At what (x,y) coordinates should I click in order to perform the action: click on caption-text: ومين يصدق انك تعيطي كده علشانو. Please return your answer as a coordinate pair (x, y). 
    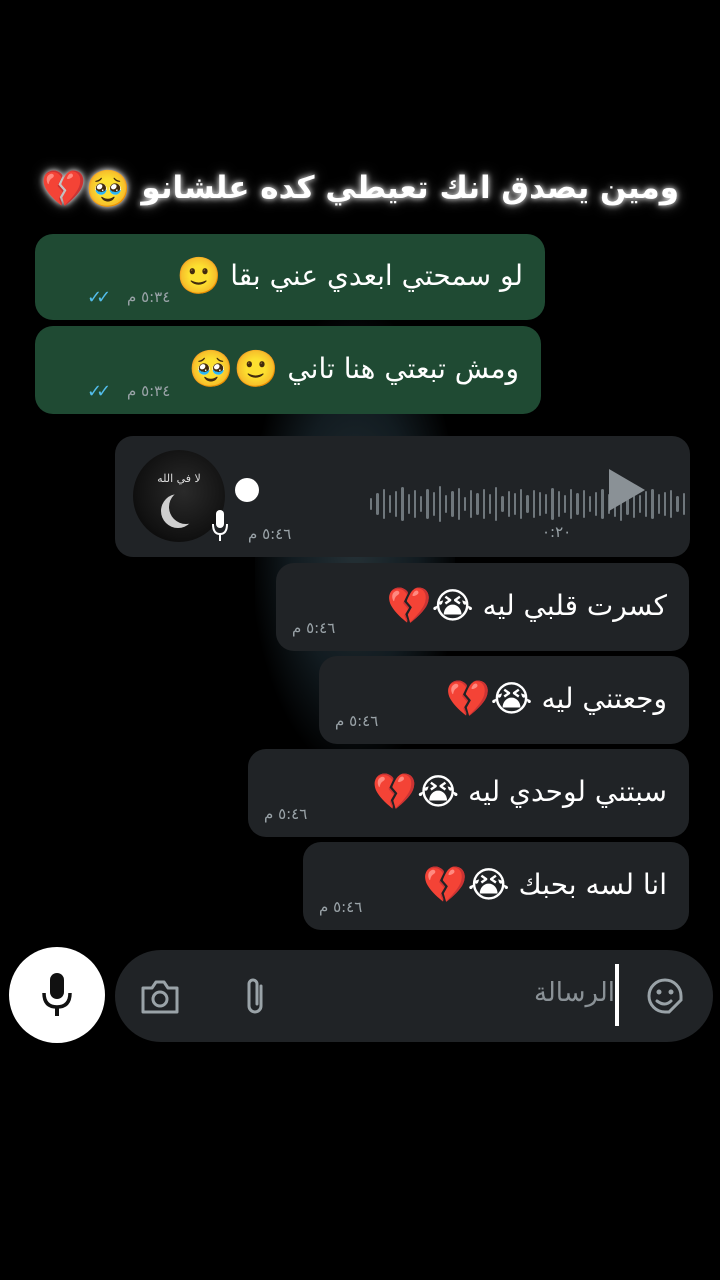
    Looking at the image, I should click on (410, 188).